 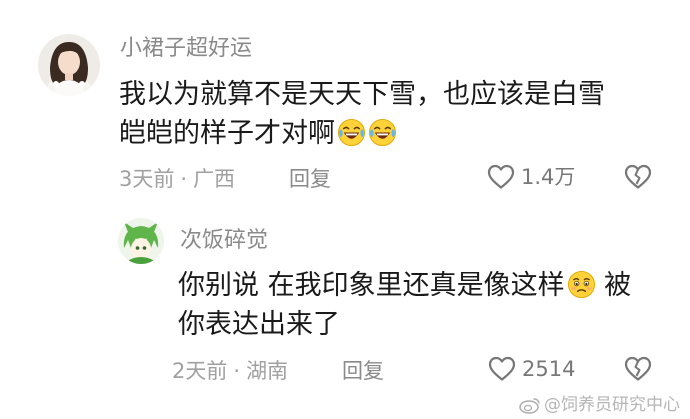 I want to click on comment-text: 皑皑的样子才对啊, so click(x=227, y=133).